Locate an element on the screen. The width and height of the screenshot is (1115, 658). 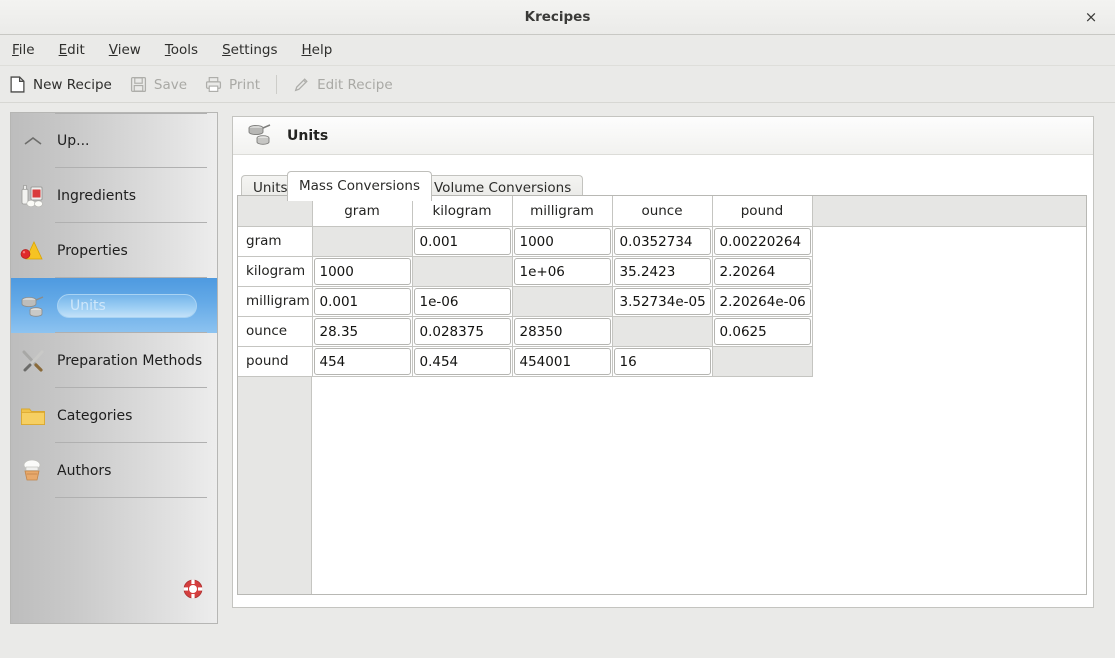
column-header-milligram: milligram is located at coordinates (562, 211).